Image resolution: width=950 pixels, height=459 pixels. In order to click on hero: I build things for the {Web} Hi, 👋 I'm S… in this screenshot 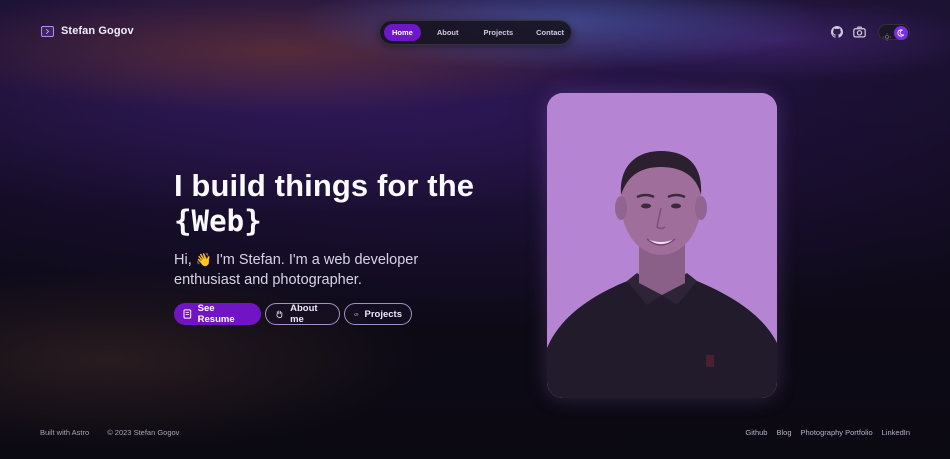, I will do `click(326, 229)`.